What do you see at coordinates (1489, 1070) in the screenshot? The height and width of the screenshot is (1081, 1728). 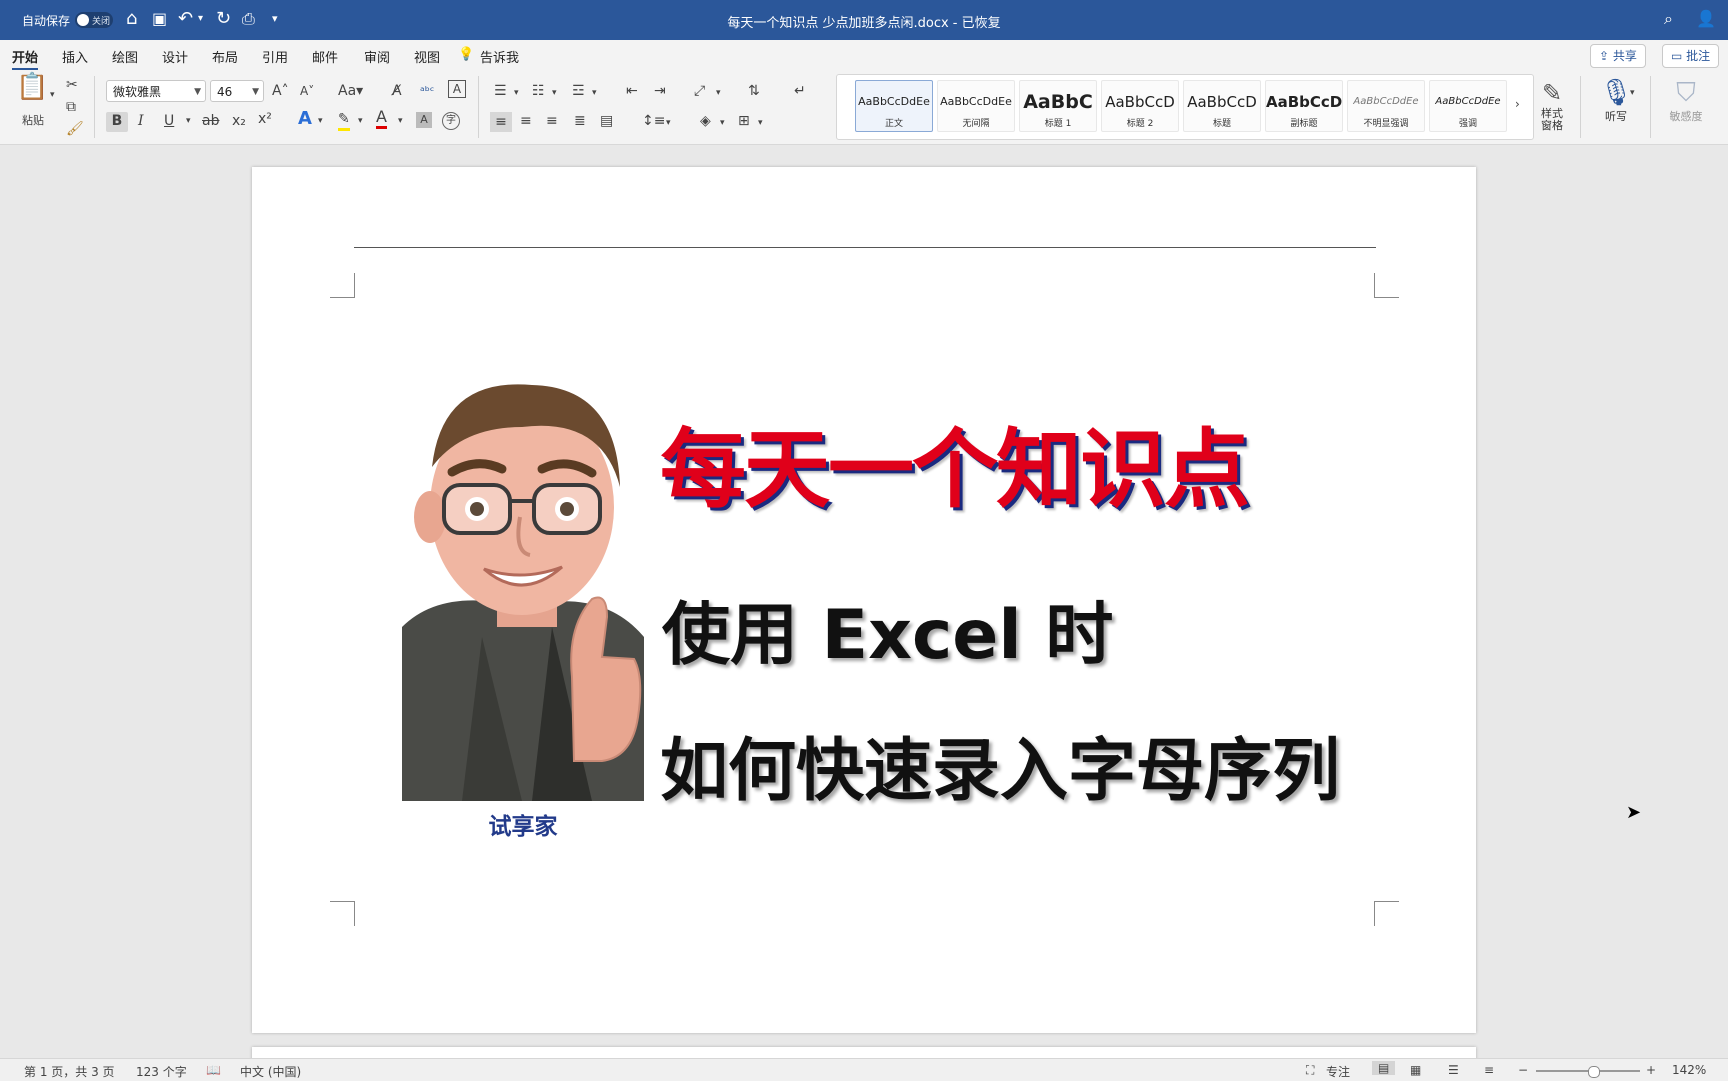 I see `draft-view-icon: ≡` at bounding box center [1489, 1070].